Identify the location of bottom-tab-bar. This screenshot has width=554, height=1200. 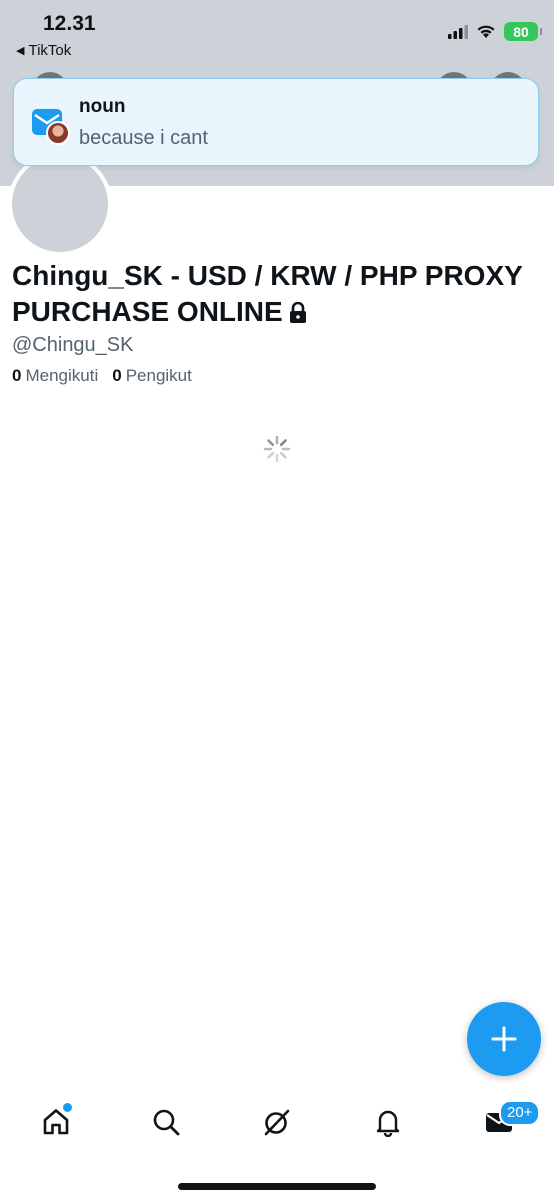
(277, 1122).